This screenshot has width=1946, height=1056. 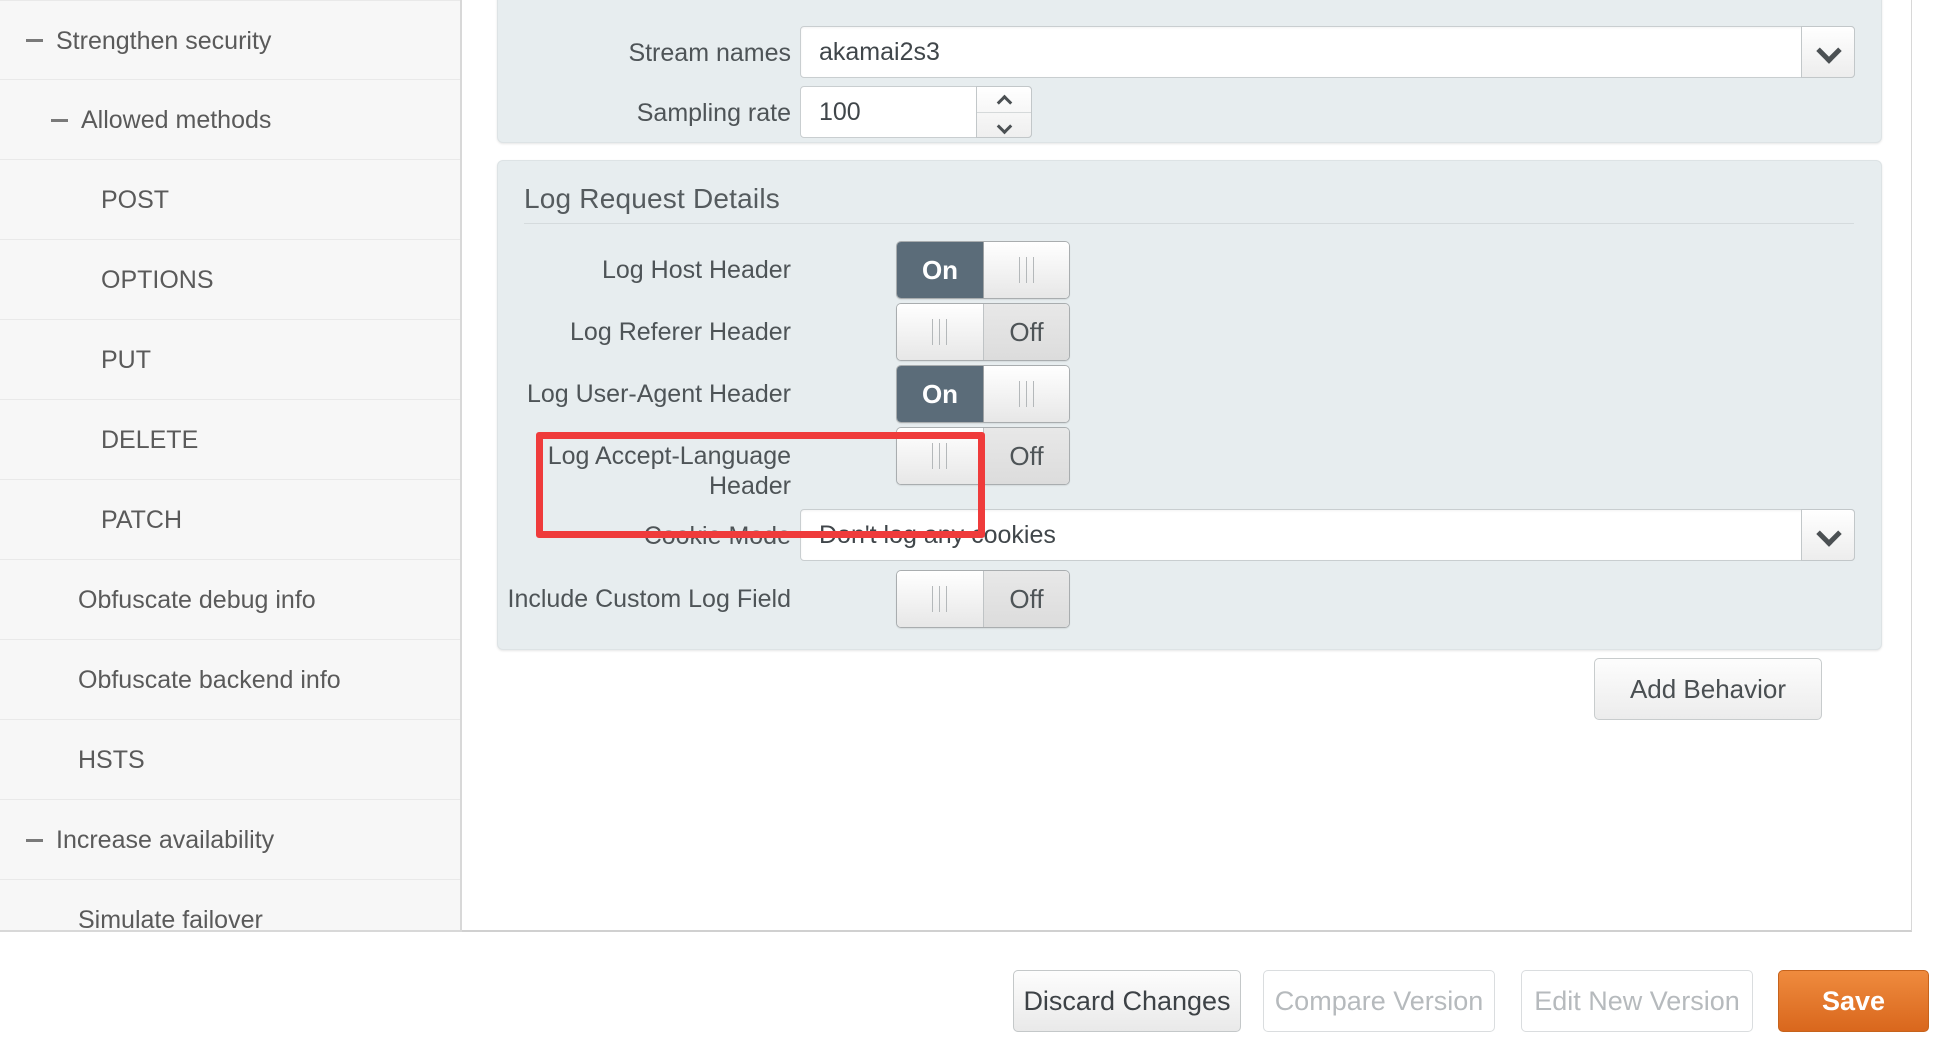 What do you see at coordinates (157, 280) in the screenshot?
I see `sidebar-item-label: OPTIONS` at bounding box center [157, 280].